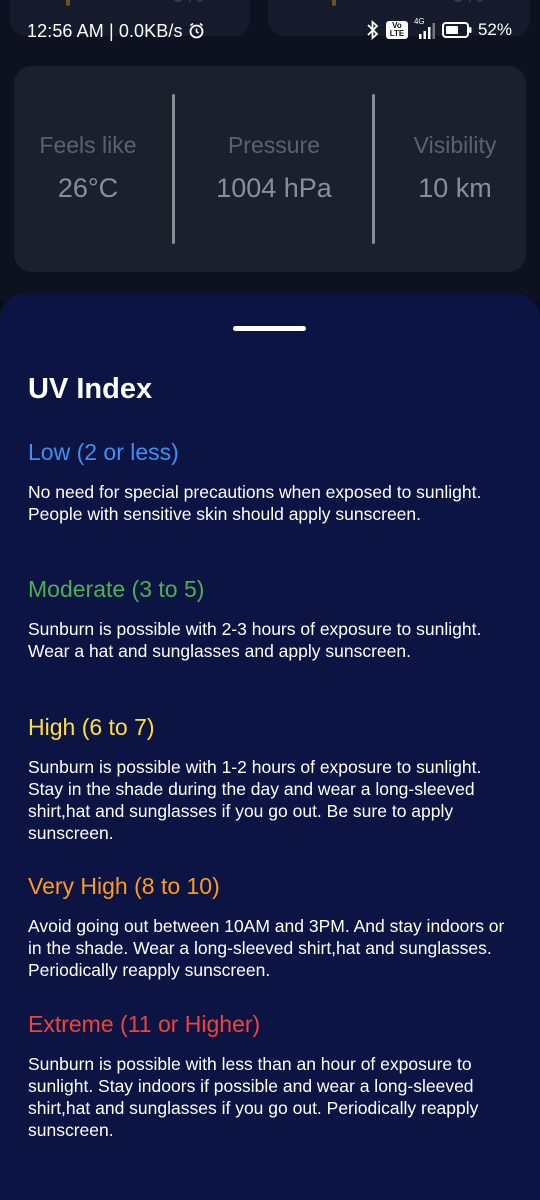  Describe the element at coordinates (274, 188) in the screenshot. I see `pressure-value: 1004 hPa` at that location.